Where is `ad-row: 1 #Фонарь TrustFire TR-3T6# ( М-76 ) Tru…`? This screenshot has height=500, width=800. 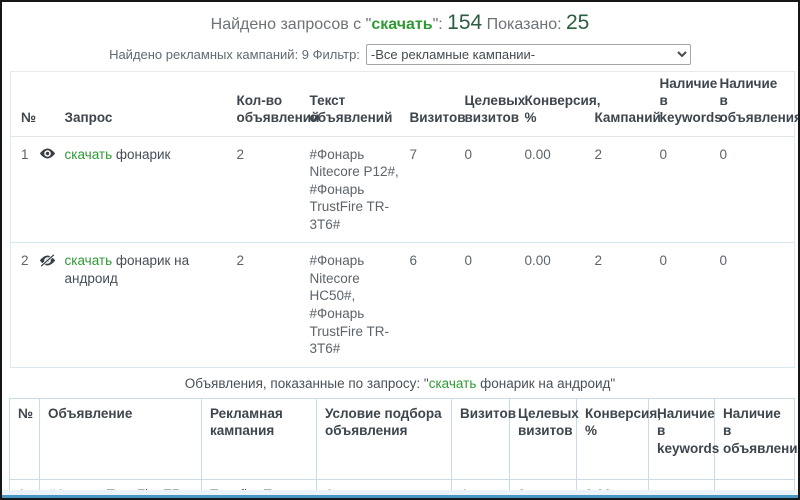 ad-row: 1 #Фонарь TrustFire TR-3T6# ( М-76 ) Tru… is located at coordinates (402, 484).